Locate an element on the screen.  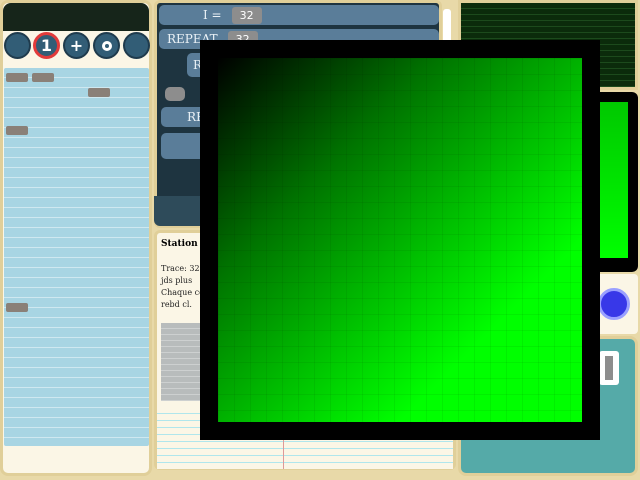
slot-bar is located at coordinates (609, 368).